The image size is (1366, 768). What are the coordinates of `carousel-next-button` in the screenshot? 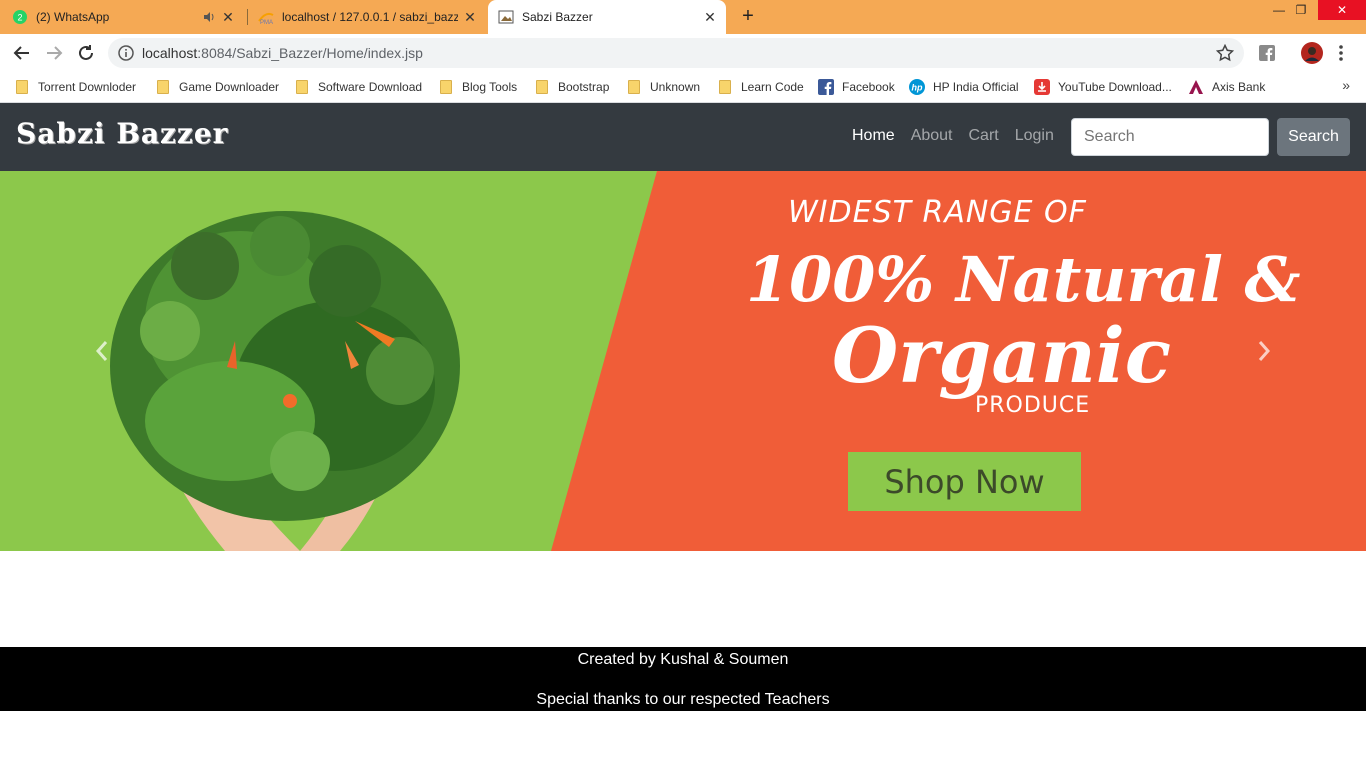 It's located at (1264, 351).